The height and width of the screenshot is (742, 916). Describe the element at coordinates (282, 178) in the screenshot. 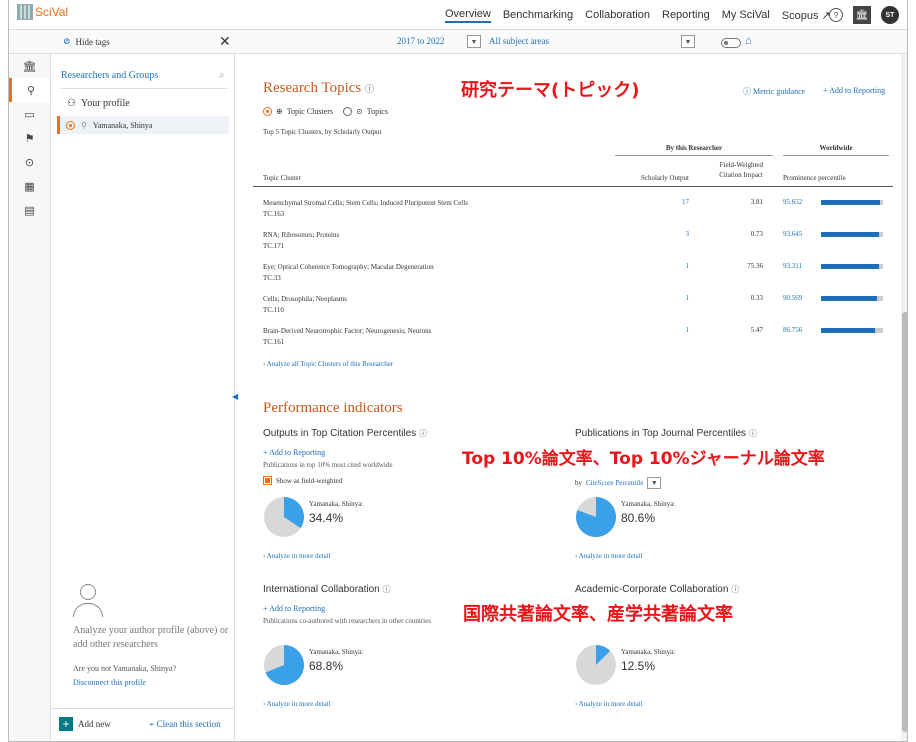

I see `column-header-topic: Topic Cluster` at that location.